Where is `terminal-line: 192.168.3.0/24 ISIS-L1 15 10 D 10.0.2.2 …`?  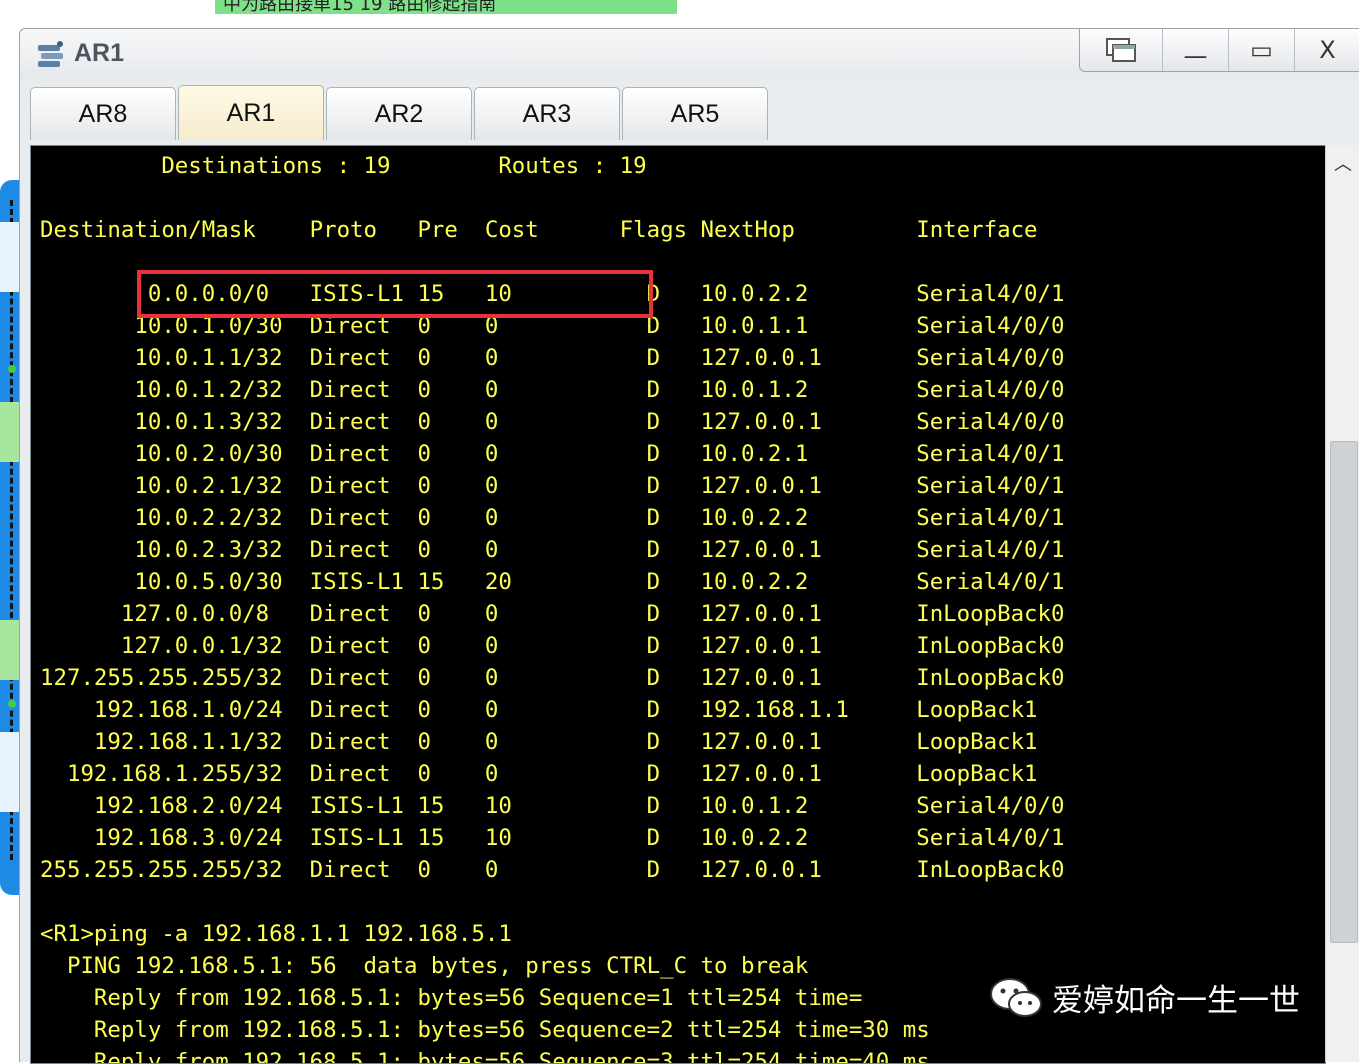
terminal-line: 192.168.3.0/24 ISIS-L1 15 10 D 10.0.2.2 … is located at coordinates (552, 838).